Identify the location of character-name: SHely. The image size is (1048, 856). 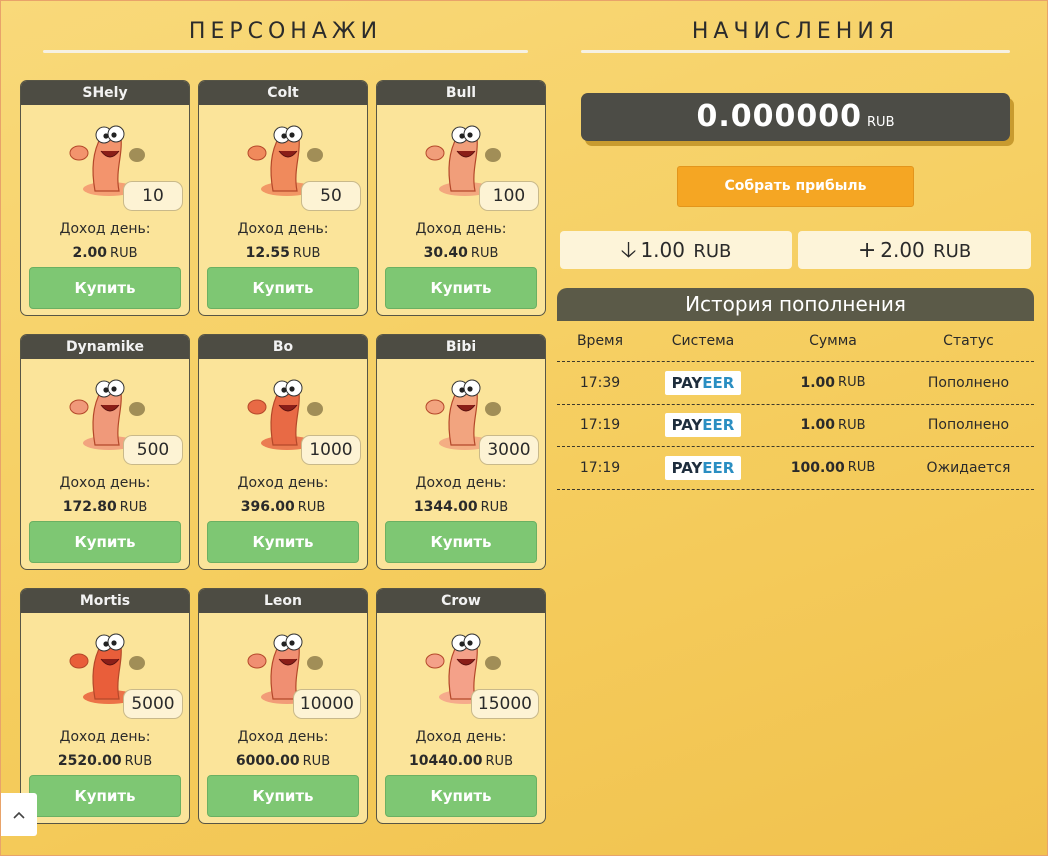
(105, 93).